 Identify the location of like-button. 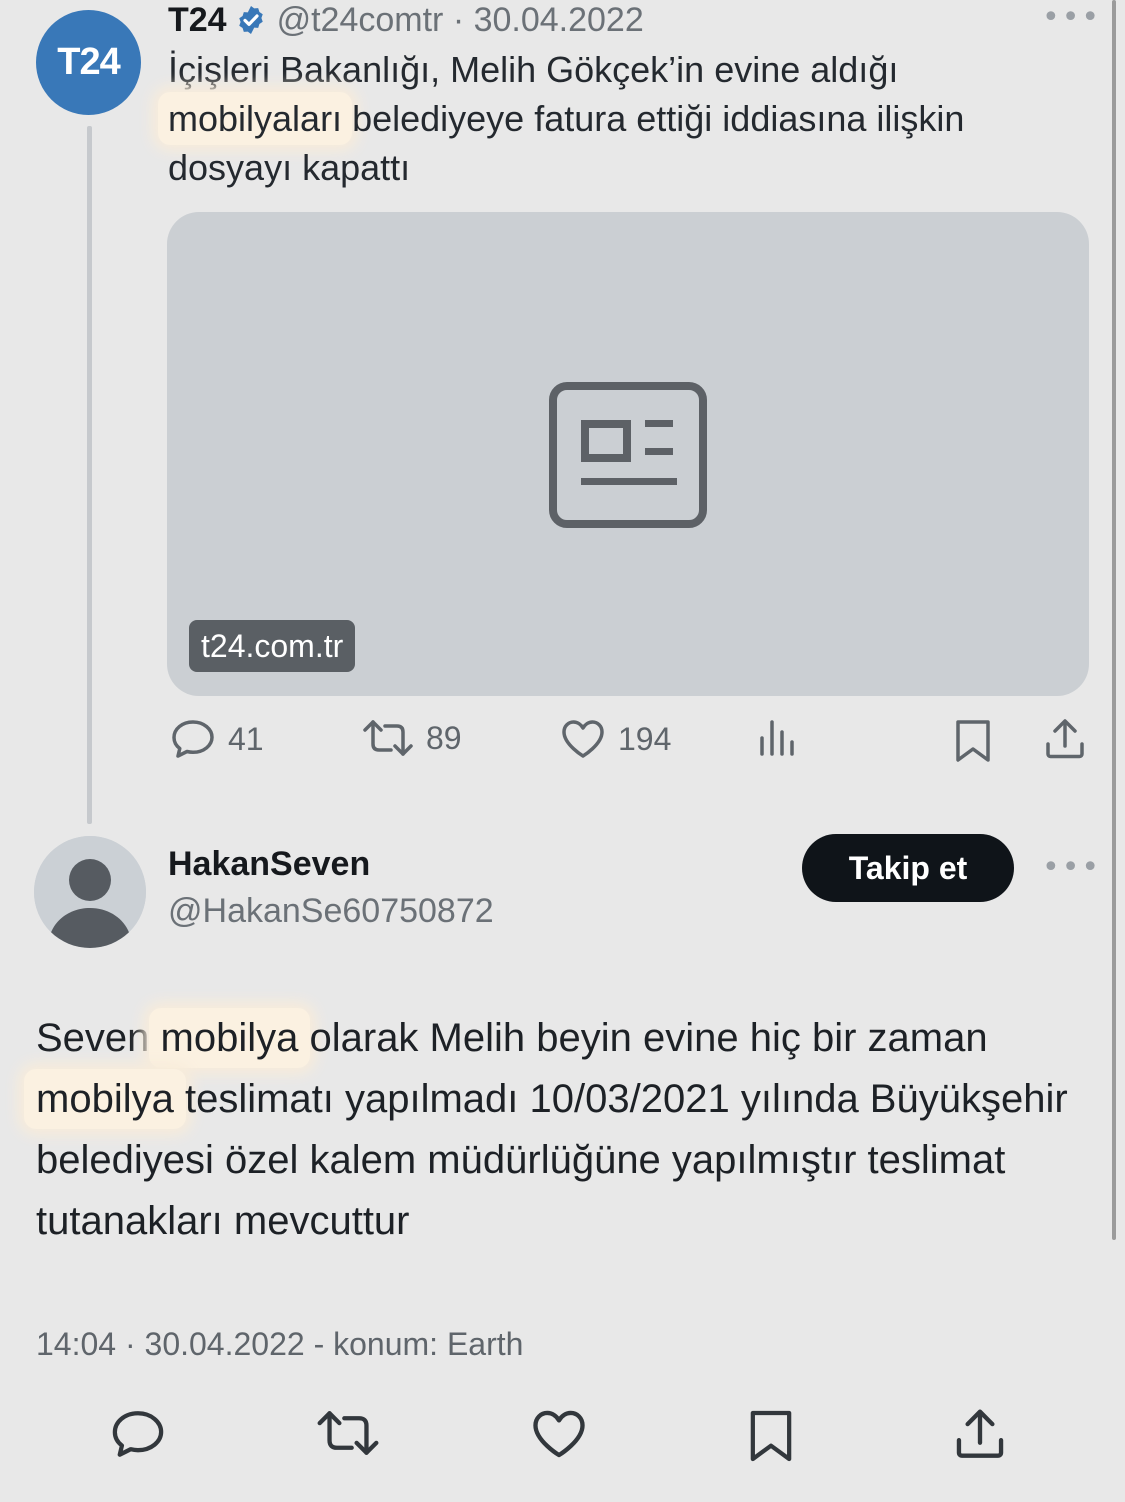
(559, 1436).